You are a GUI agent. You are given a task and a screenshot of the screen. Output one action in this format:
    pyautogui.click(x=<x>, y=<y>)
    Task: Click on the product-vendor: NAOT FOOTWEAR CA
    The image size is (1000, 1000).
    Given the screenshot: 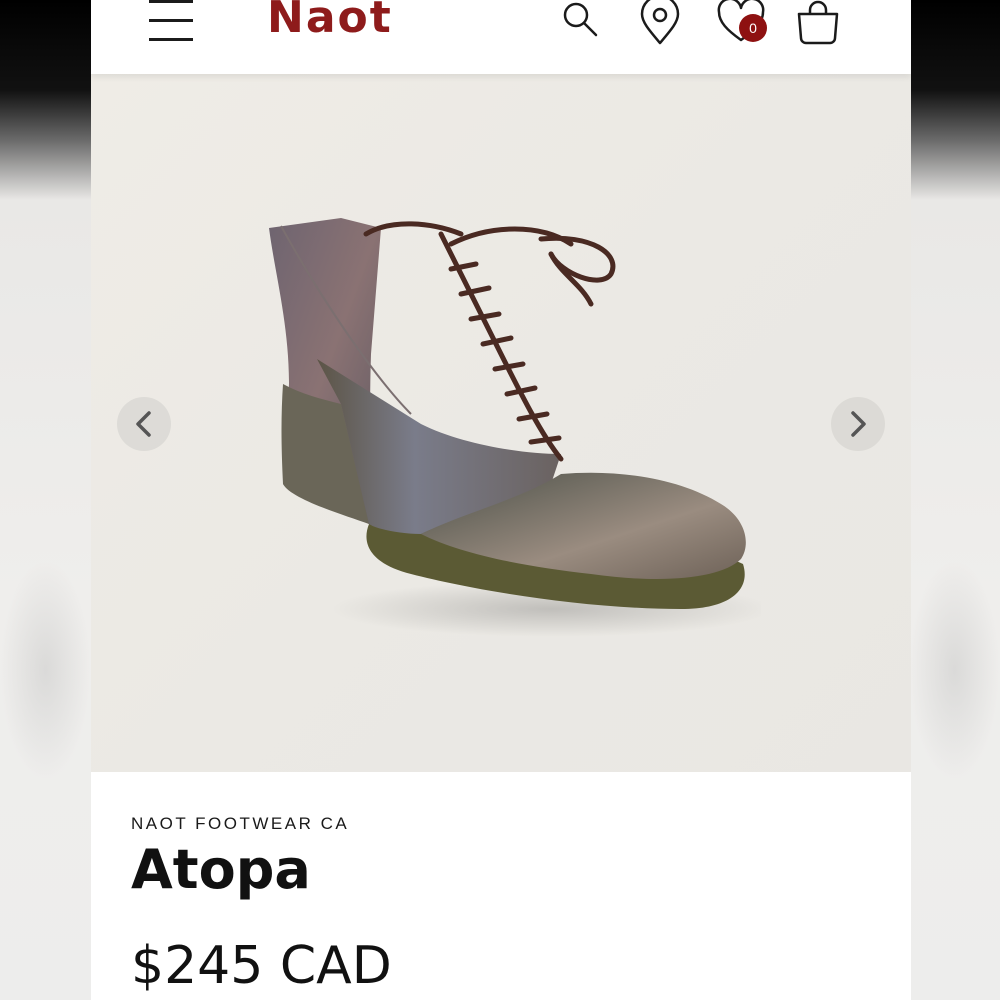 What is the action you would take?
    pyautogui.click(x=240, y=824)
    